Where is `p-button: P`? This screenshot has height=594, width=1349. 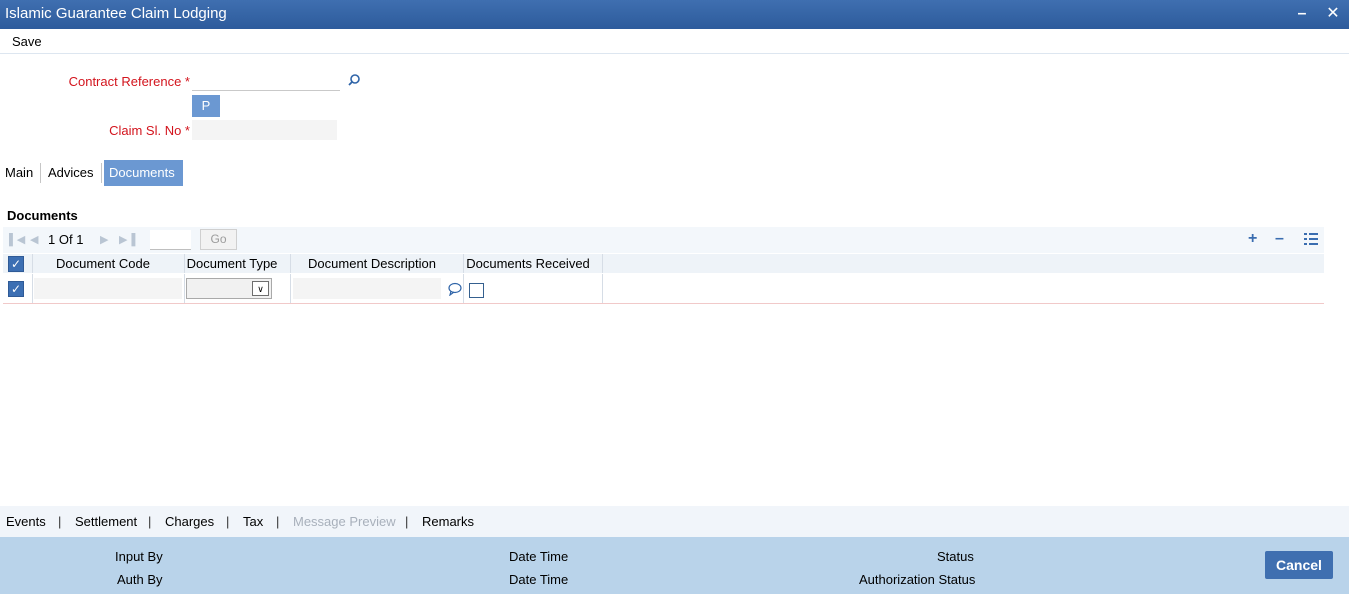 p-button: P is located at coordinates (206, 106).